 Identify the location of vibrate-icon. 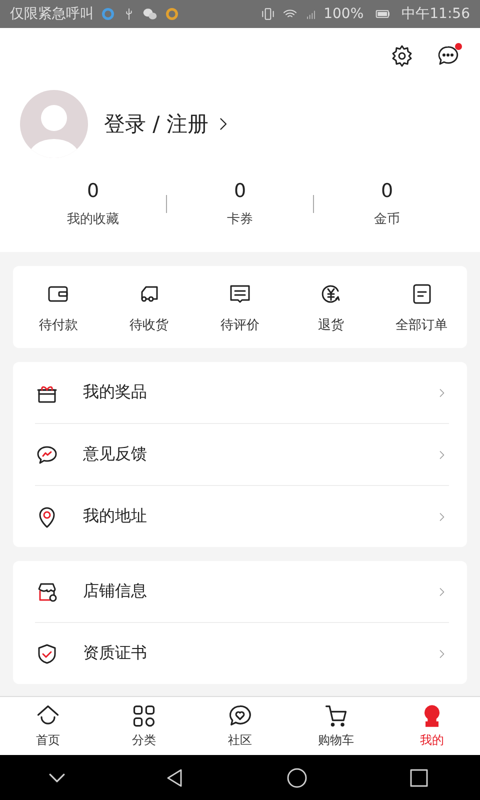
(268, 14).